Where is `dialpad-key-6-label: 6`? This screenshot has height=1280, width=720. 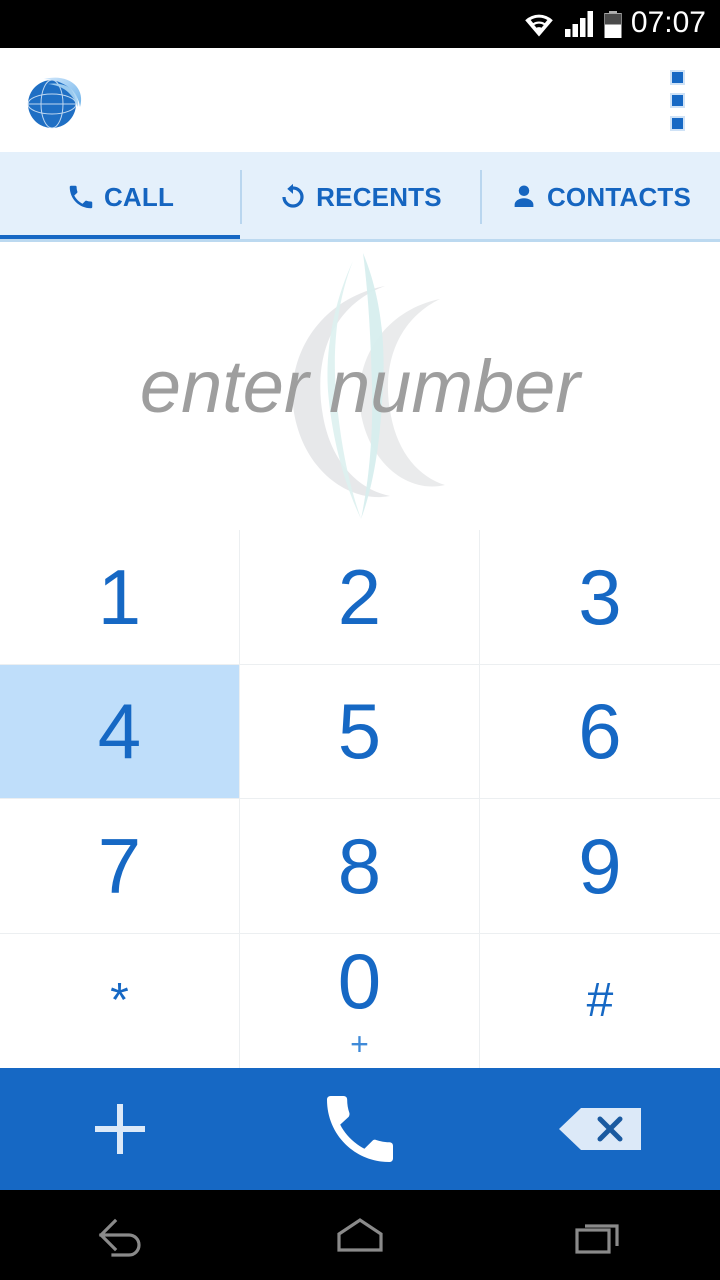 dialpad-key-6-label: 6 is located at coordinates (600, 731).